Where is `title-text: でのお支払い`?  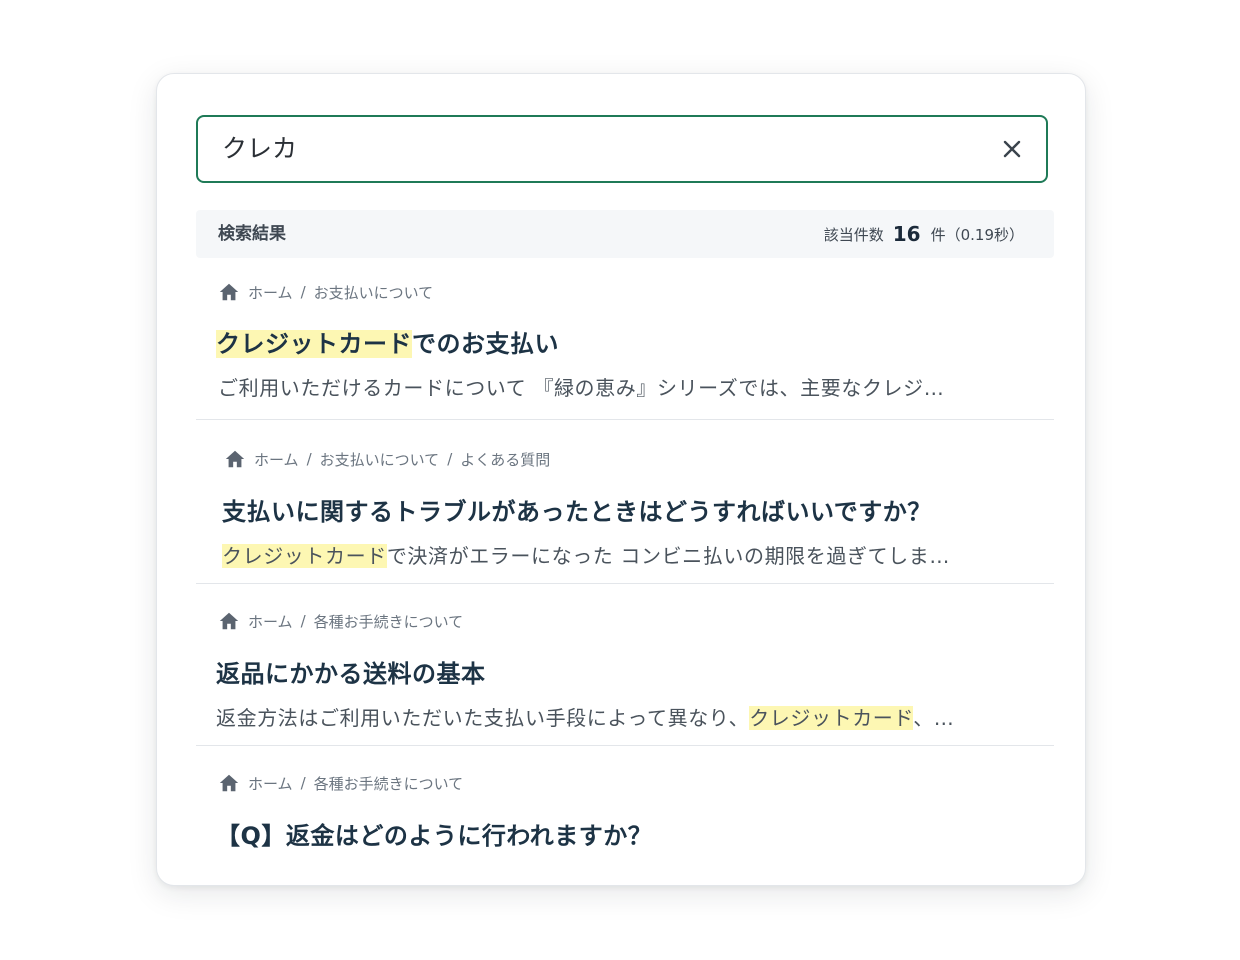 title-text: でのお支払い is located at coordinates (485, 344).